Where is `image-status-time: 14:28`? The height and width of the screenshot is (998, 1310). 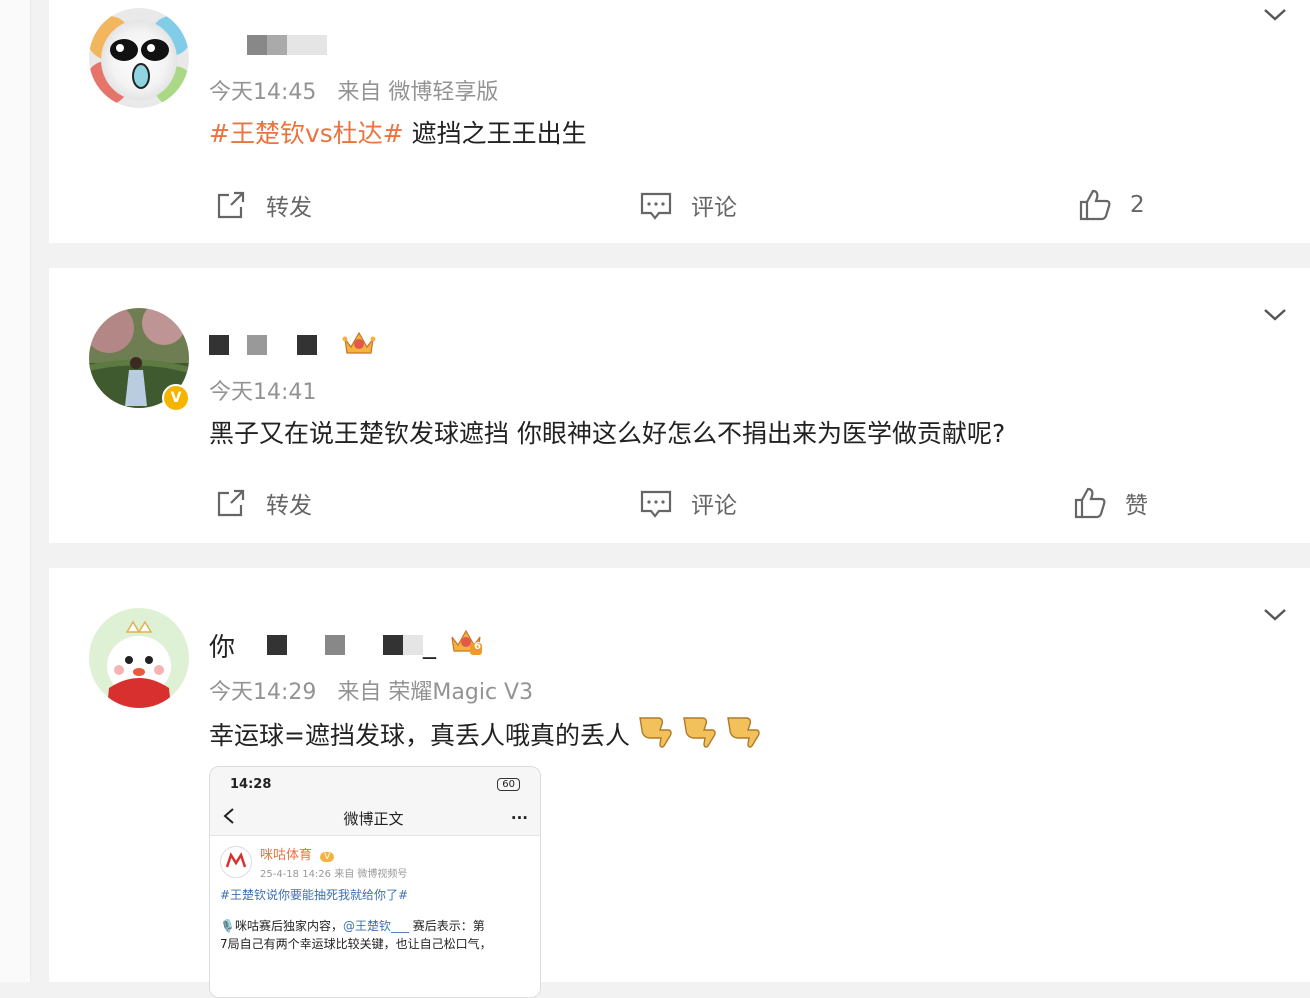
image-status-time: 14:28 is located at coordinates (251, 784).